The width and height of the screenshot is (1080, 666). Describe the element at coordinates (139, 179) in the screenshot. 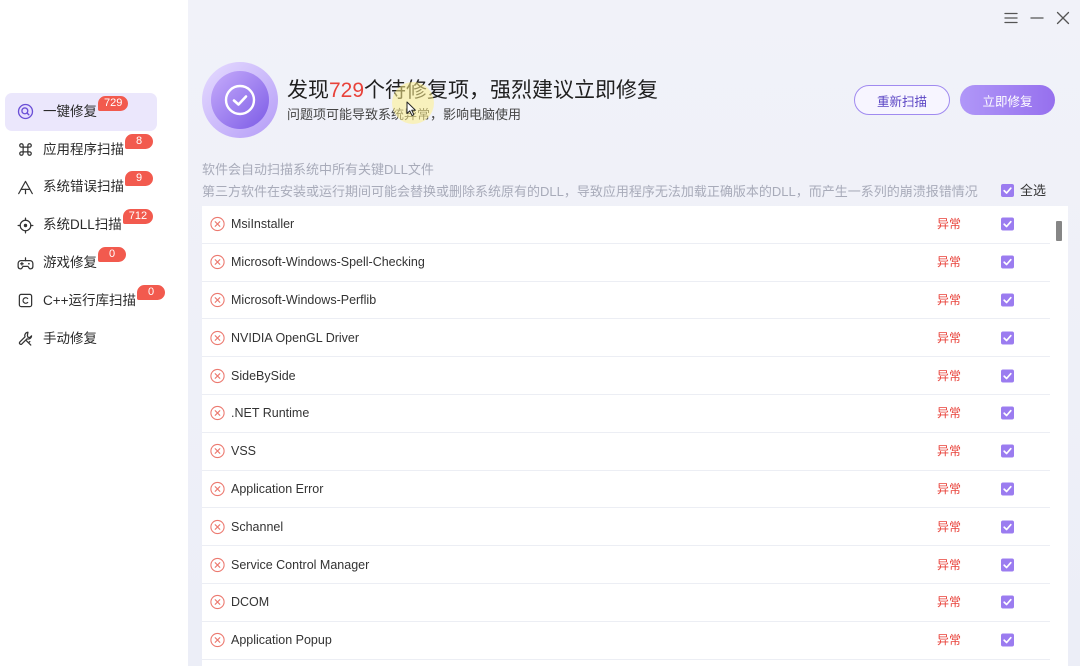

I see `count-badge: 9` at that location.